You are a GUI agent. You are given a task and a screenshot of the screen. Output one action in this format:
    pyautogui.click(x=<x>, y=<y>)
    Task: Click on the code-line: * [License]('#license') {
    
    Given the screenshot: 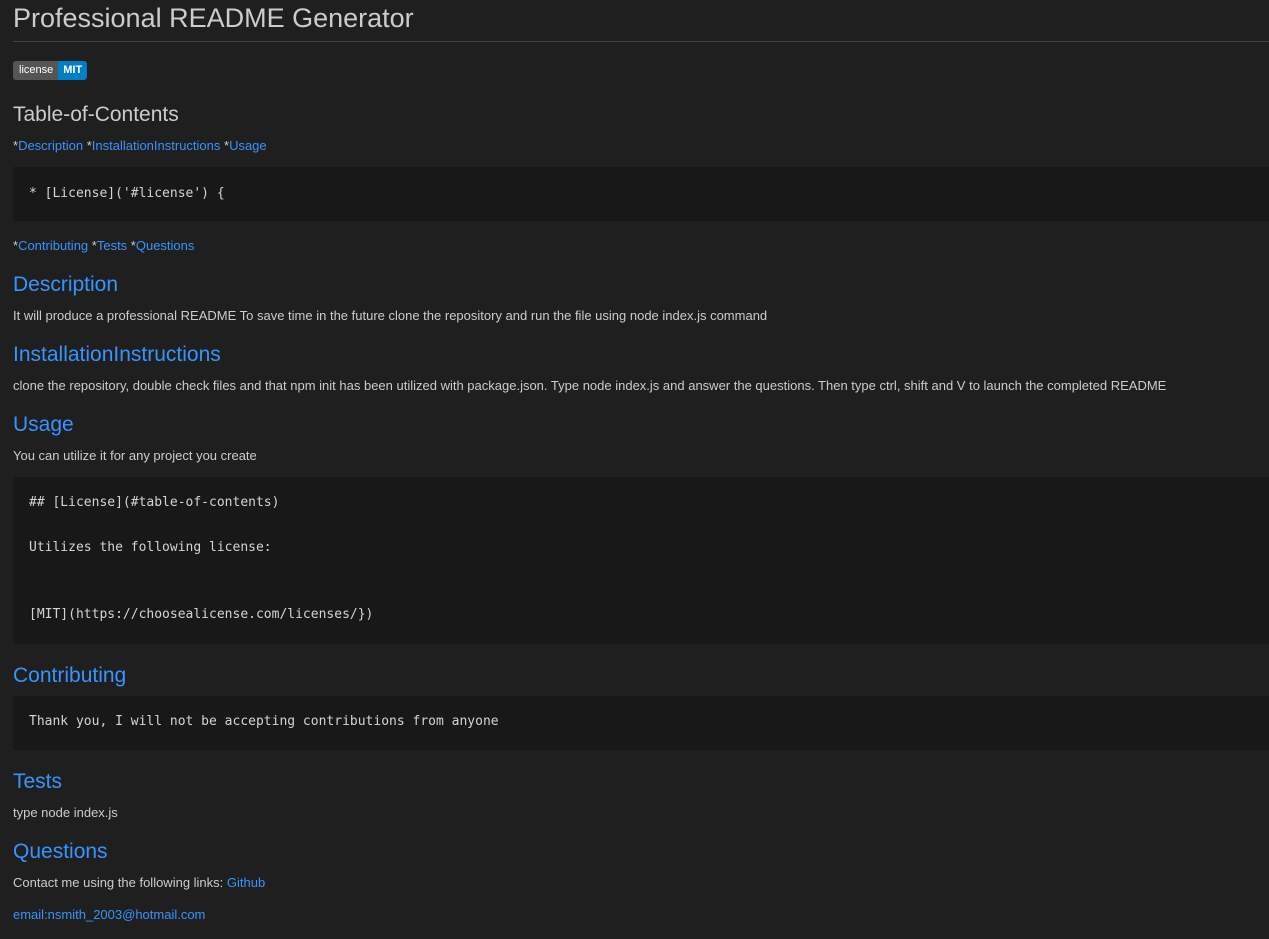 What is the action you would take?
    pyautogui.click(x=127, y=193)
    